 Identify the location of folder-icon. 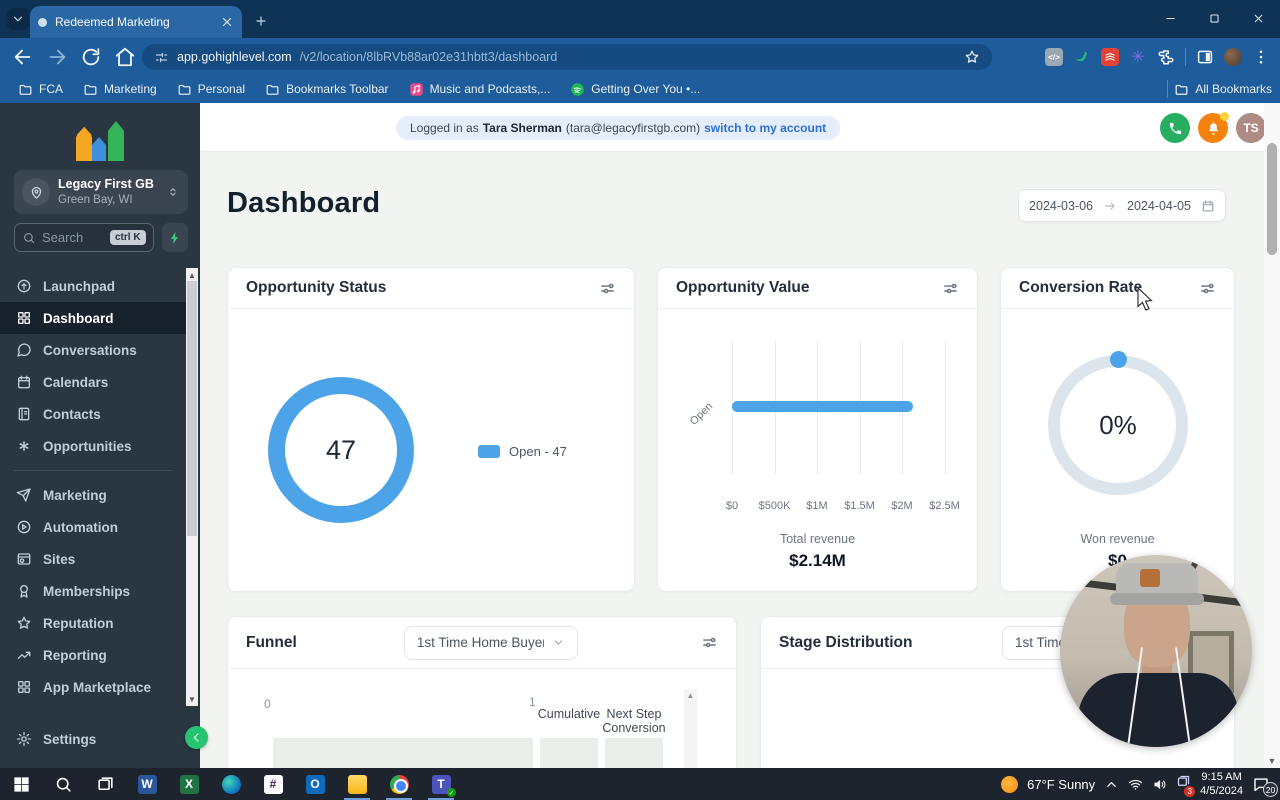
(25, 89).